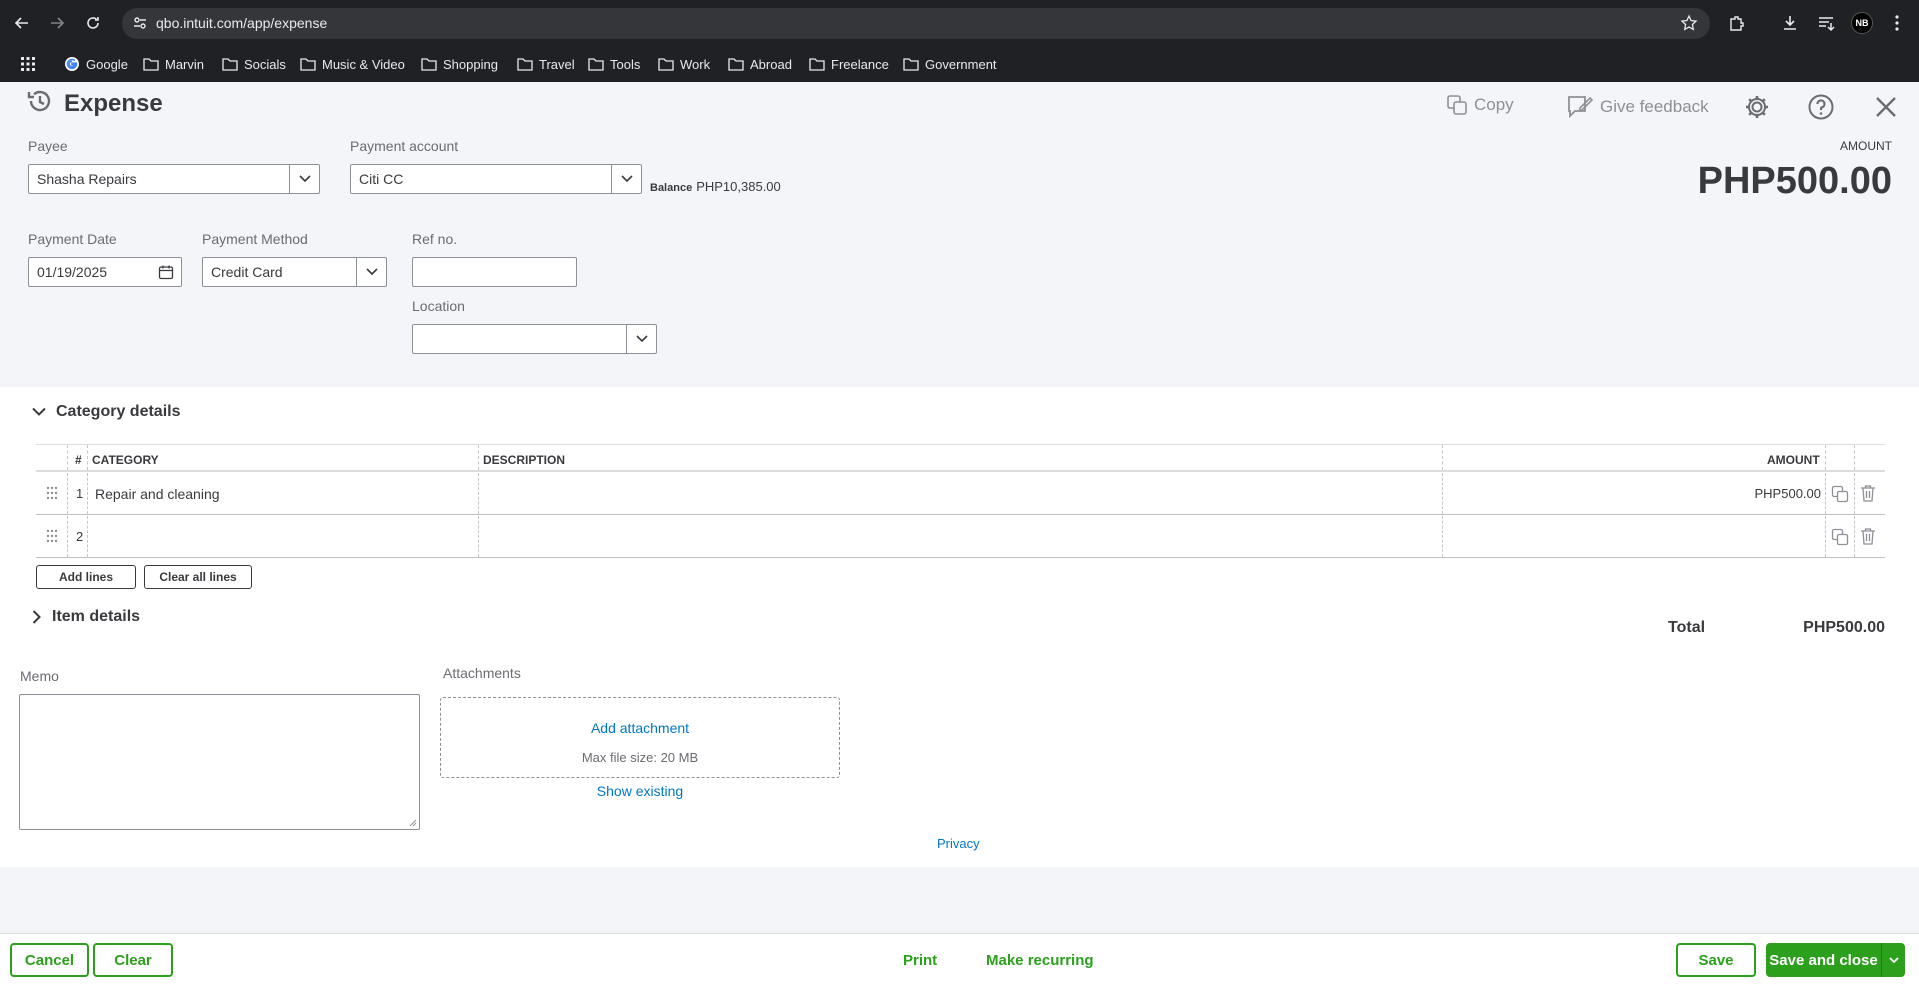 Image resolution: width=1919 pixels, height=994 pixels. What do you see at coordinates (294, 272) in the screenshot?
I see `payment-method-select: Credit Card` at bounding box center [294, 272].